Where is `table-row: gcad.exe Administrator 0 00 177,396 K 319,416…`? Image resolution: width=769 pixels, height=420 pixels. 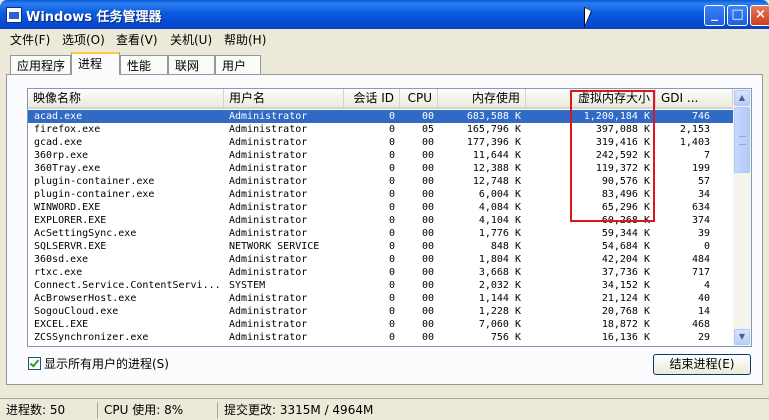 table-row: gcad.exe Administrator 0 00 177,396 K 319,416… is located at coordinates (380, 142).